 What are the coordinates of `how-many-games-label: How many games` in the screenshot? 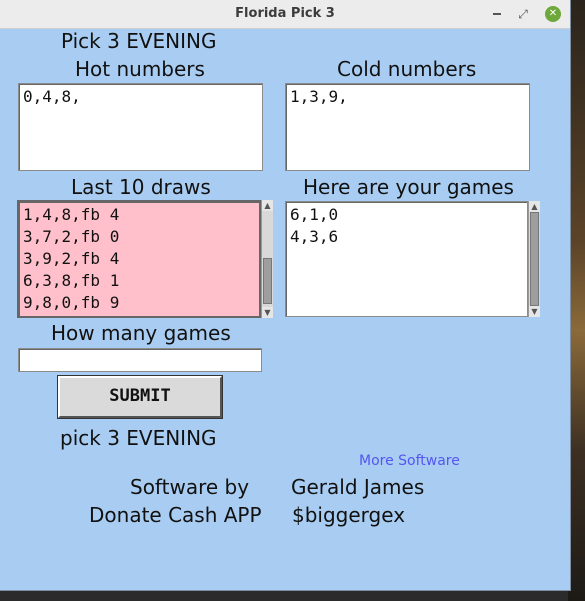 It's located at (141, 333).